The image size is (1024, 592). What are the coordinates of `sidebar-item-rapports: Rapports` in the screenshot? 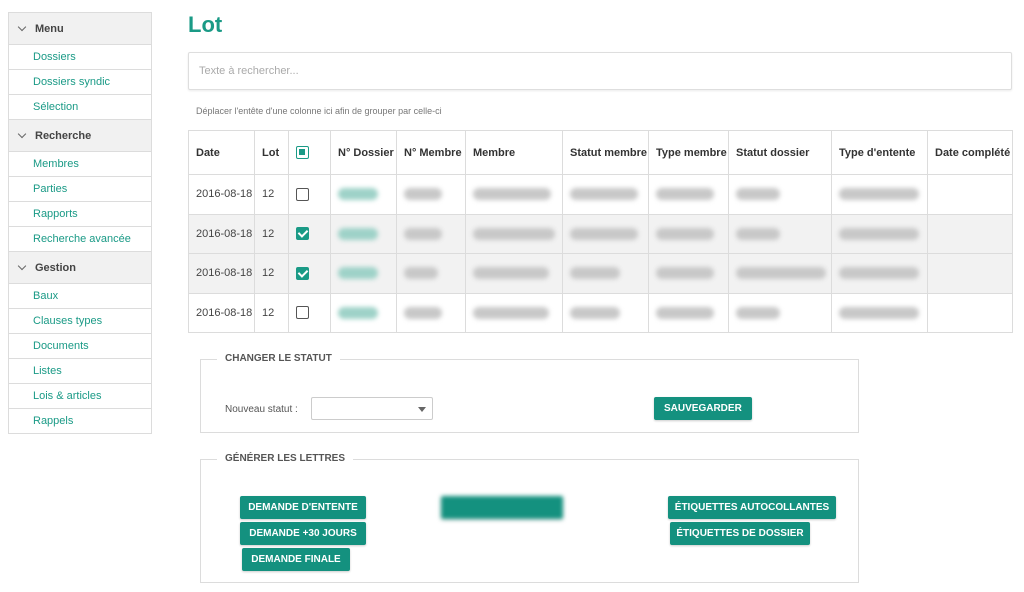 It's located at (80, 214).